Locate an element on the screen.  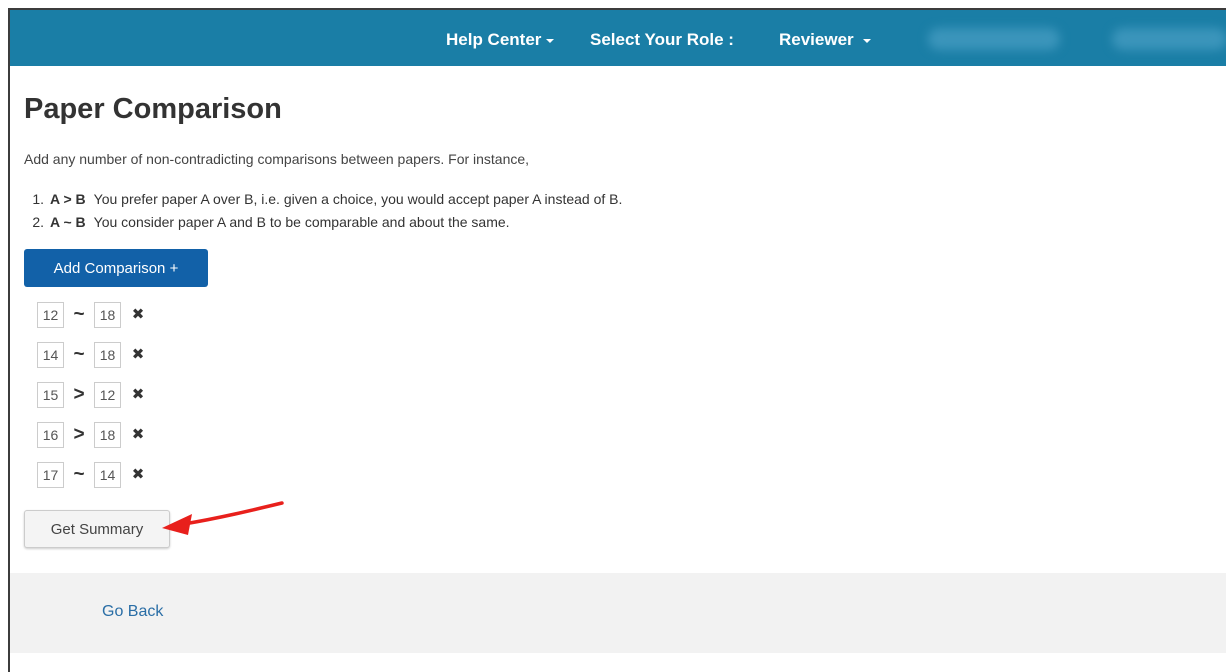
rule-expression: A ~ B is located at coordinates (68, 222).